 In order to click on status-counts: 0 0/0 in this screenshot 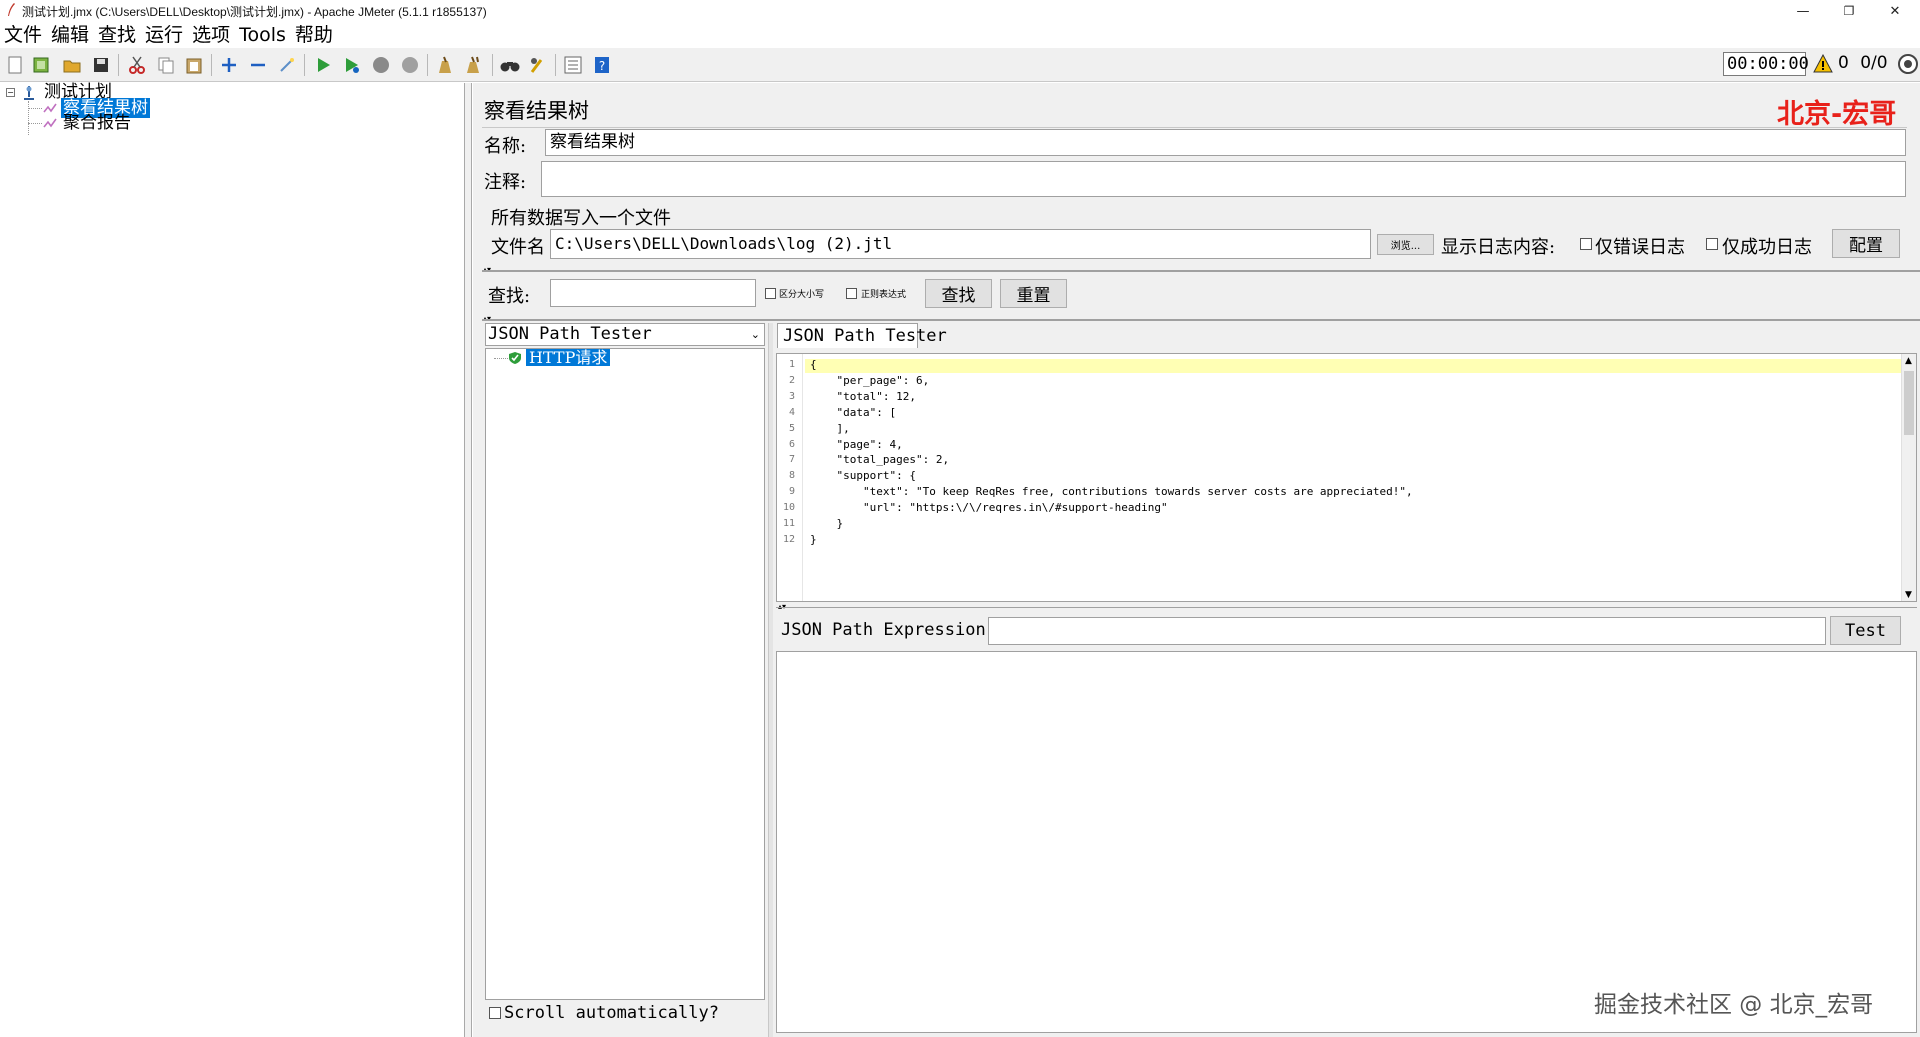, I will do `click(1863, 63)`.